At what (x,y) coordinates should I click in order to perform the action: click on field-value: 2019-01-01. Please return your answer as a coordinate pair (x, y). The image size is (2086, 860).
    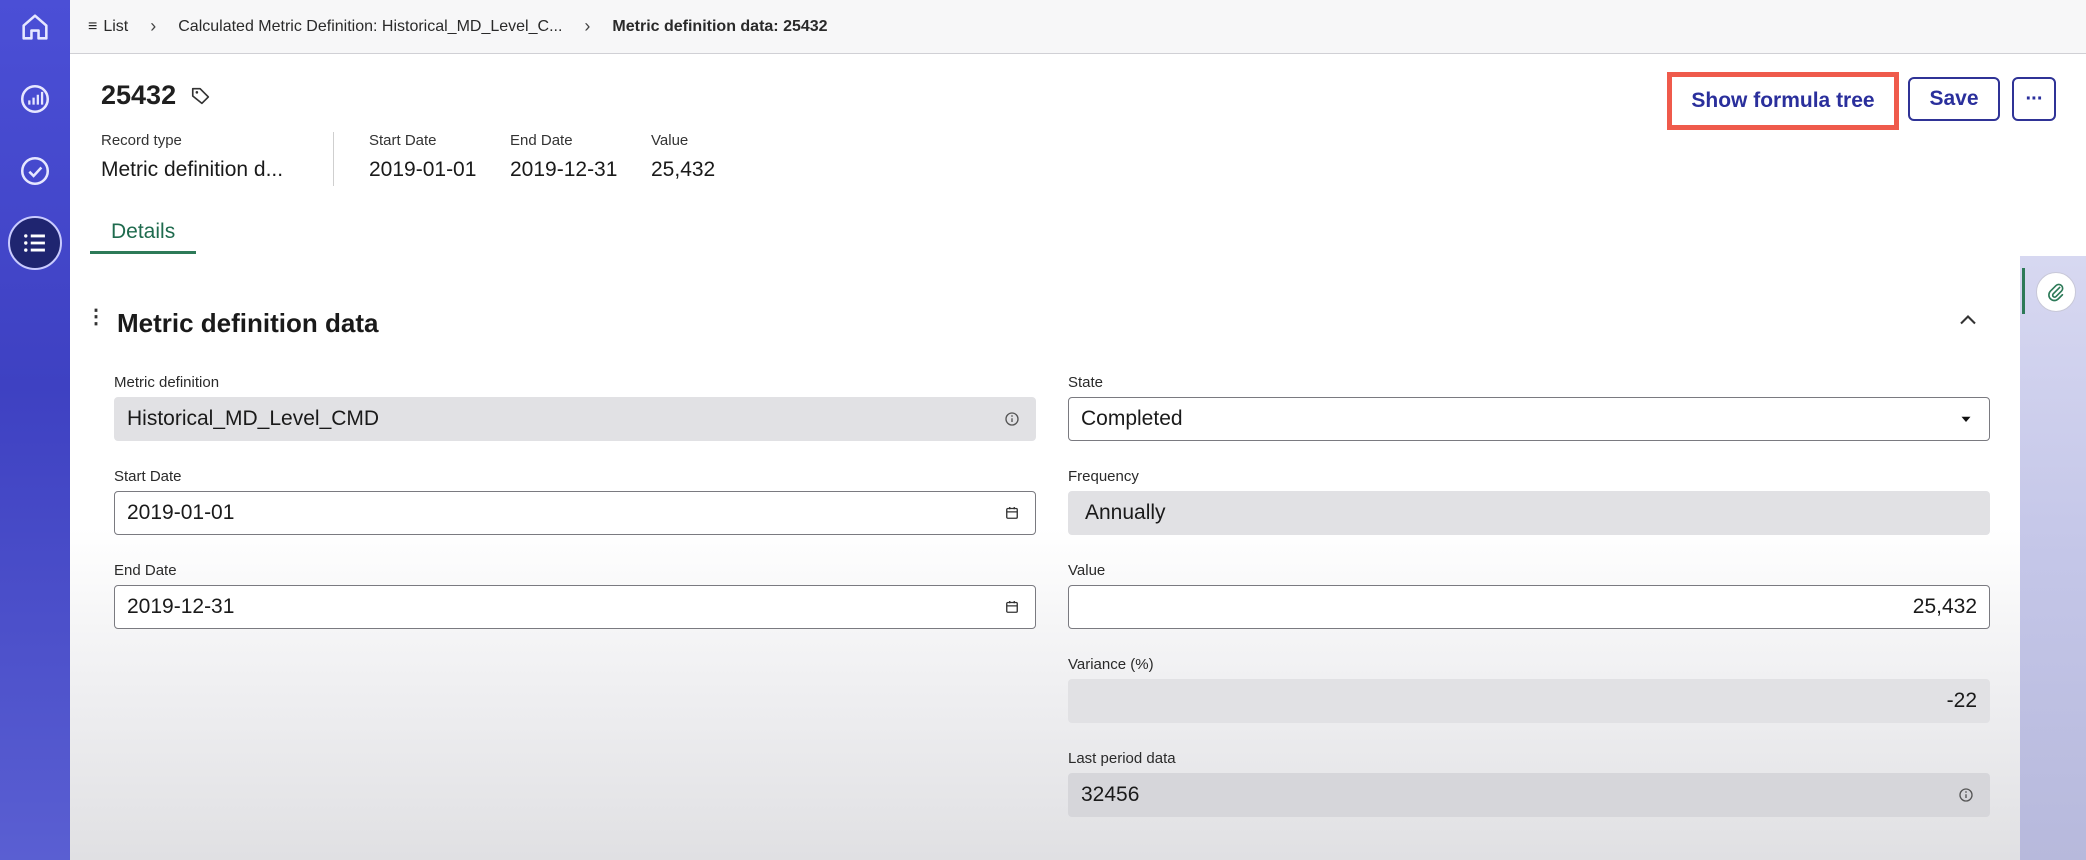
    Looking at the image, I should click on (181, 512).